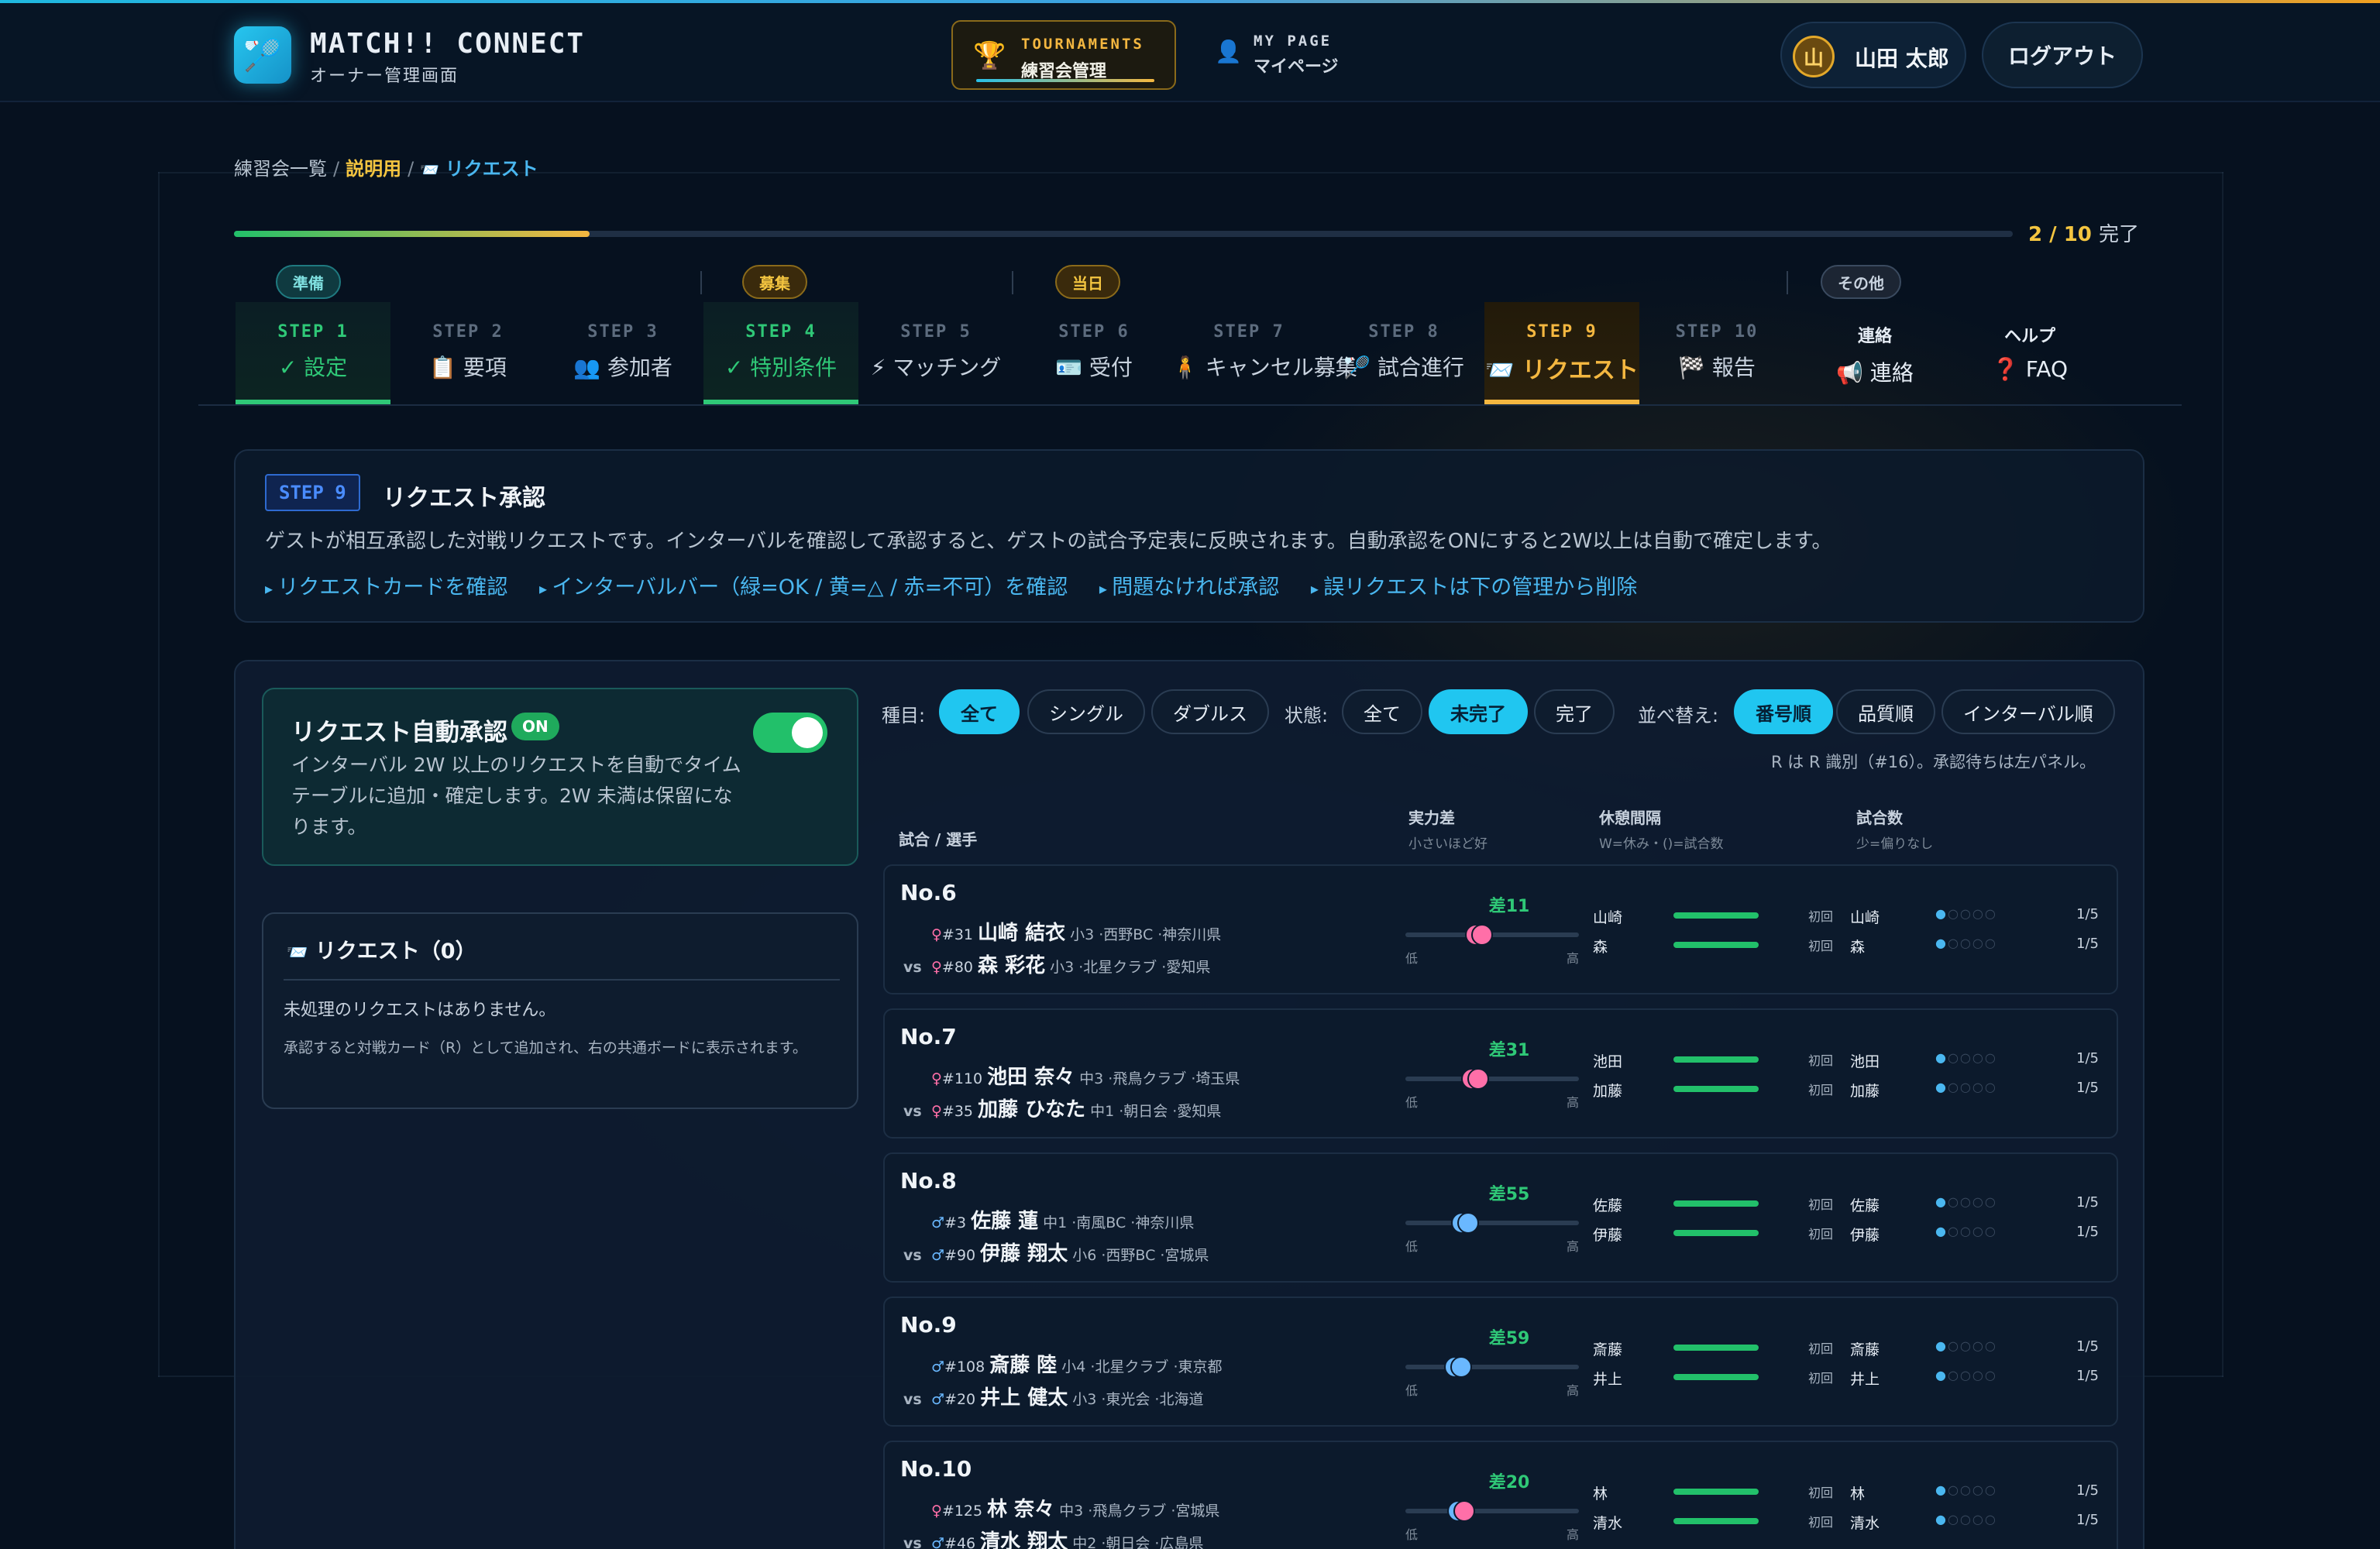 The image size is (2380, 1549). I want to click on filter-state-all: 全て, so click(1382, 711).